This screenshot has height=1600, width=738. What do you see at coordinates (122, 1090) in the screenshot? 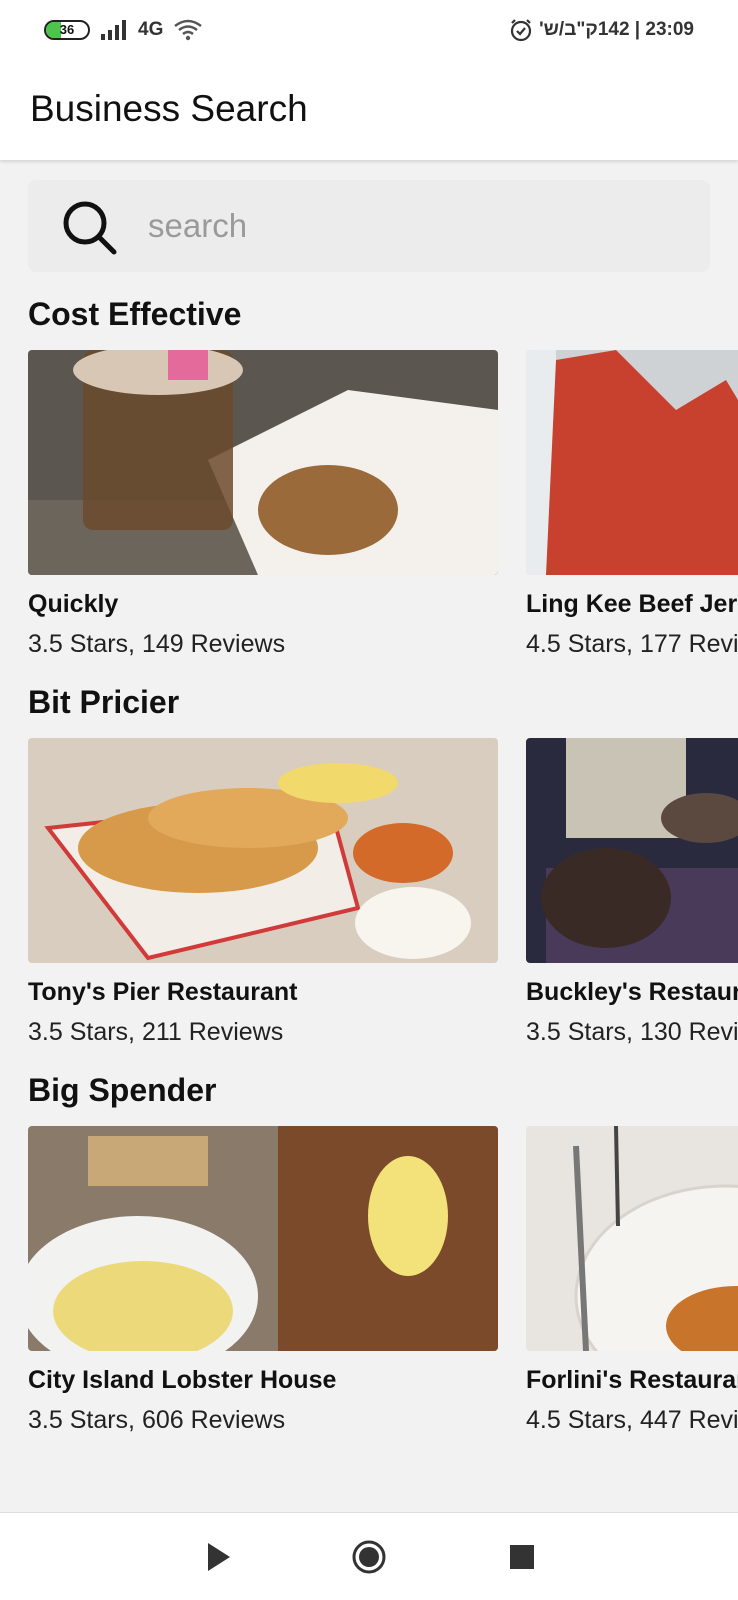
I see `section-title-big-spender: Big Spender` at bounding box center [122, 1090].